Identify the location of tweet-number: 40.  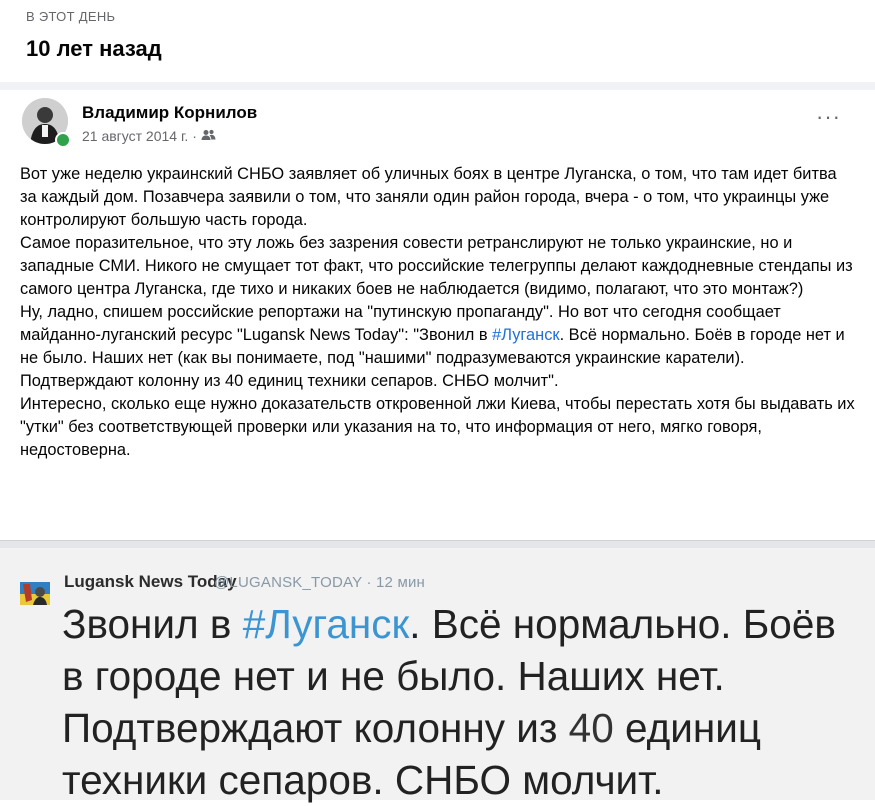
(591, 728).